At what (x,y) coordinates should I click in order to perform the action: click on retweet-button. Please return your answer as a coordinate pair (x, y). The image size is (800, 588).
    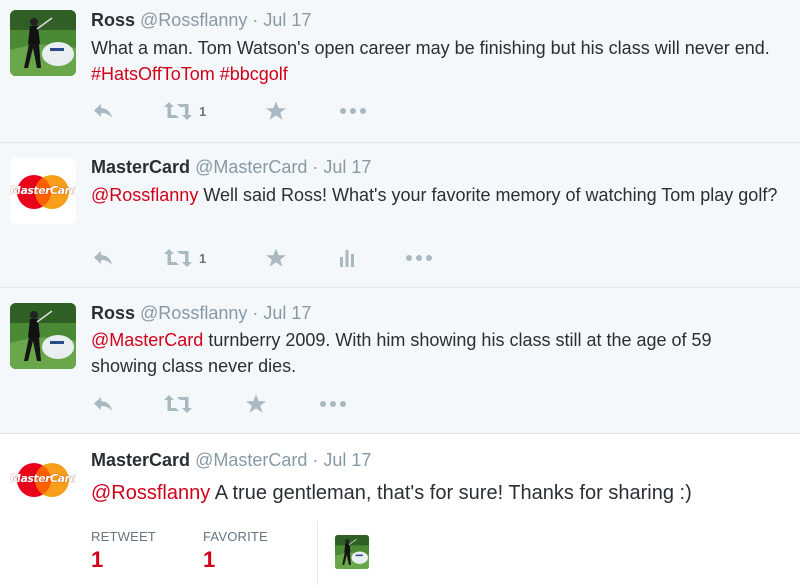
    Looking at the image, I should click on (178, 404).